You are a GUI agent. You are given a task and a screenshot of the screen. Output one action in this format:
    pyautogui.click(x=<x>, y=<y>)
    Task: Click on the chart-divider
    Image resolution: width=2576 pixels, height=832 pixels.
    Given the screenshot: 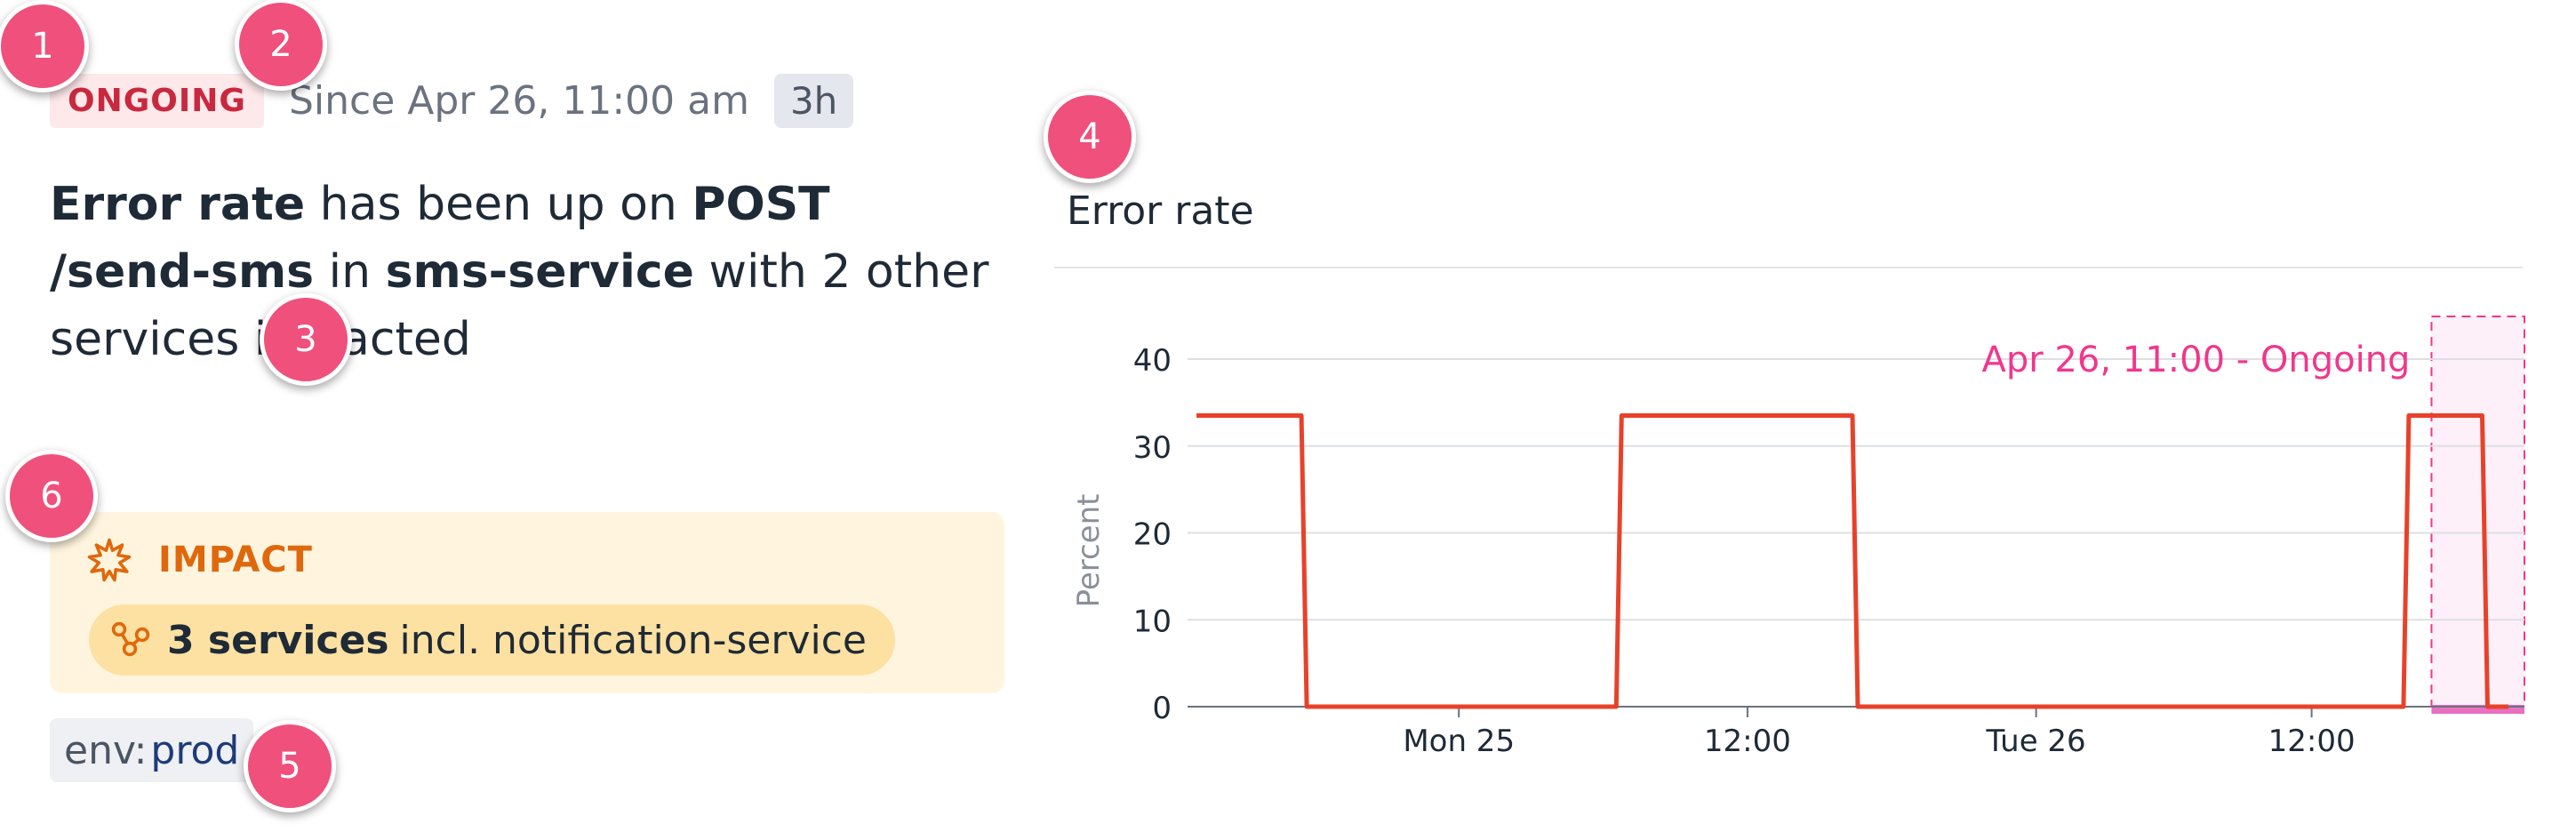 What is the action you would take?
    pyautogui.click(x=1788, y=267)
    